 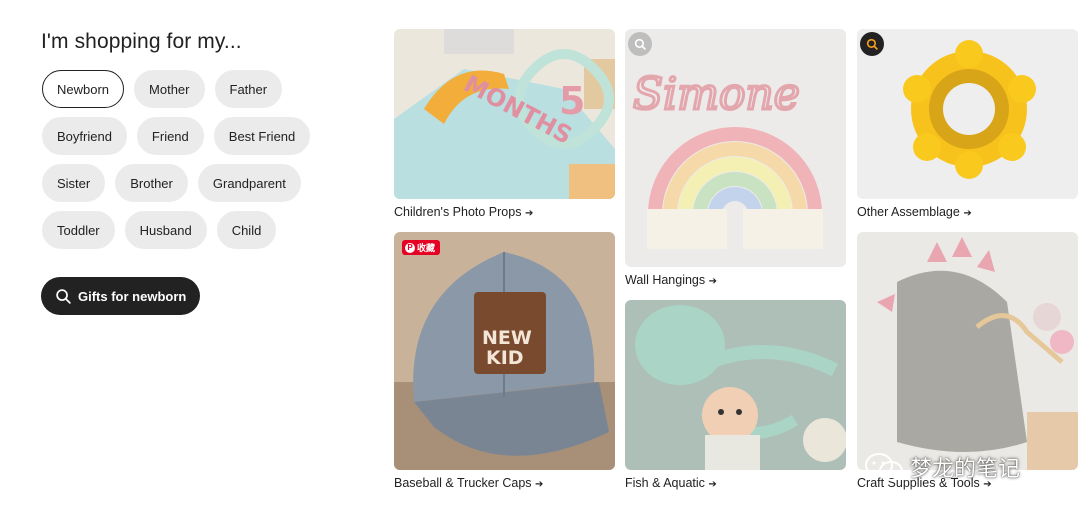 What do you see at coordinates (262, 136) in the screenshot?
I see `chip-best-friend: Best Friend` at bounding box center [262, 136].